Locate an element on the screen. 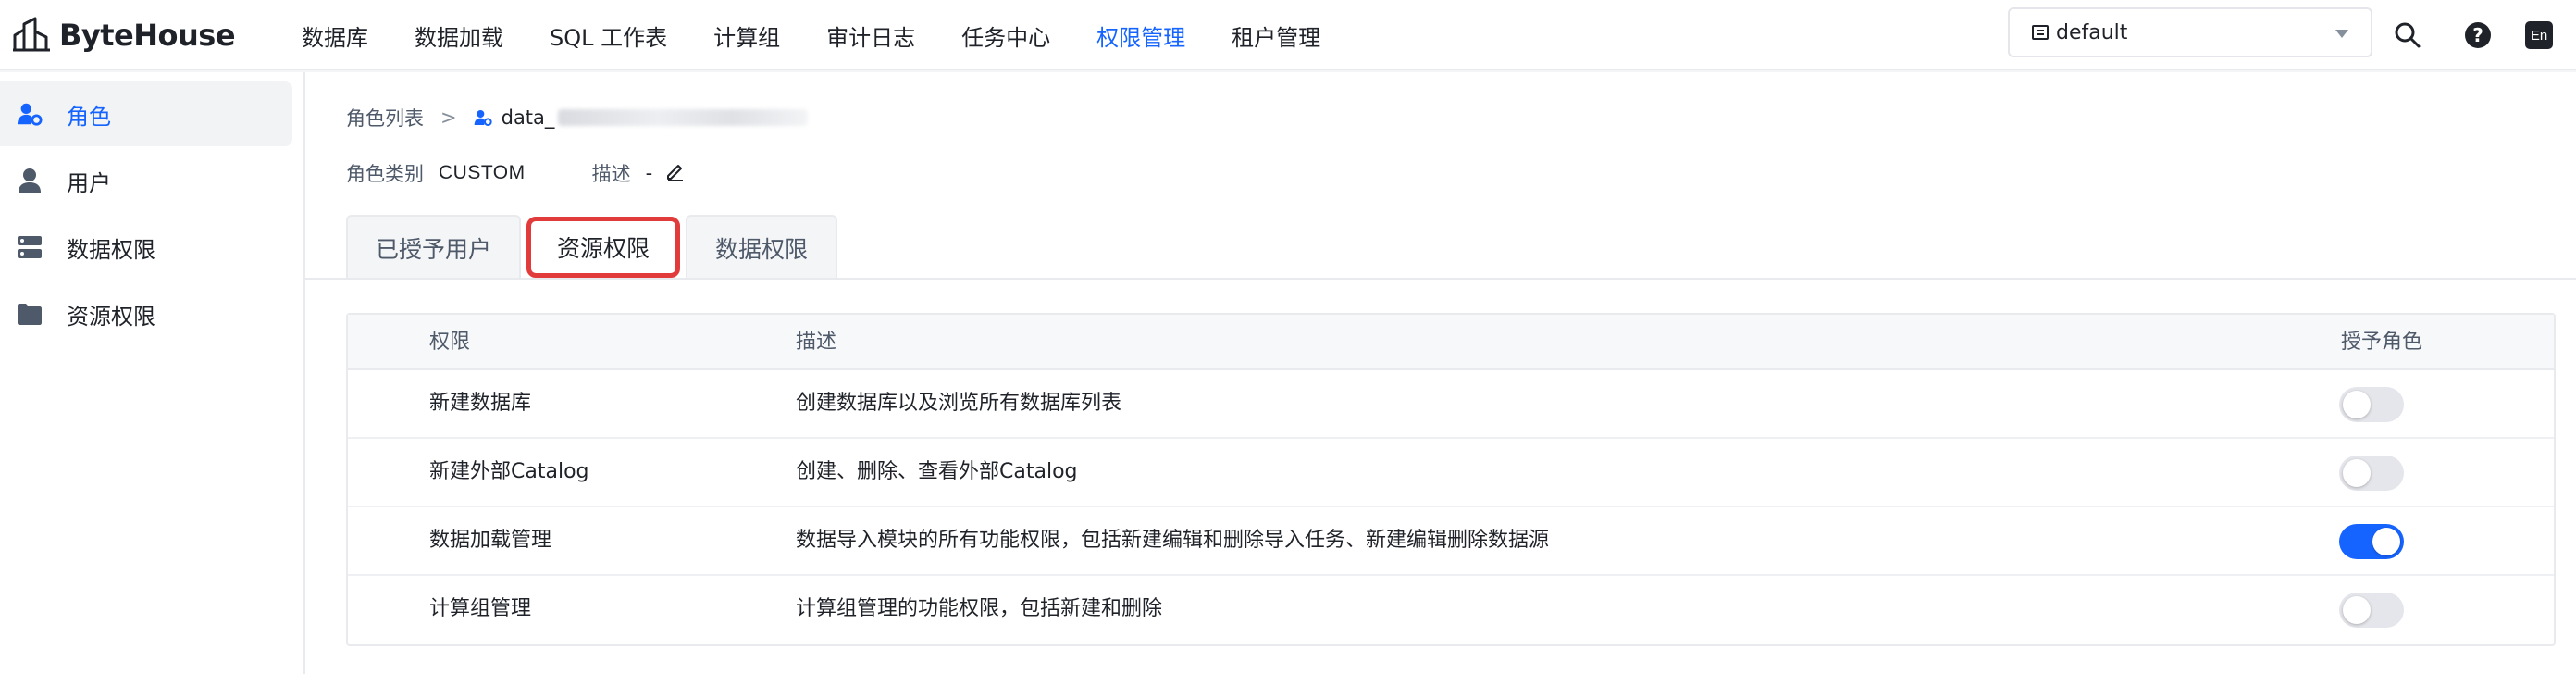 The width and height of the screenshot is (2576, 674). language-button: En is located at coordinates (2538, 35).